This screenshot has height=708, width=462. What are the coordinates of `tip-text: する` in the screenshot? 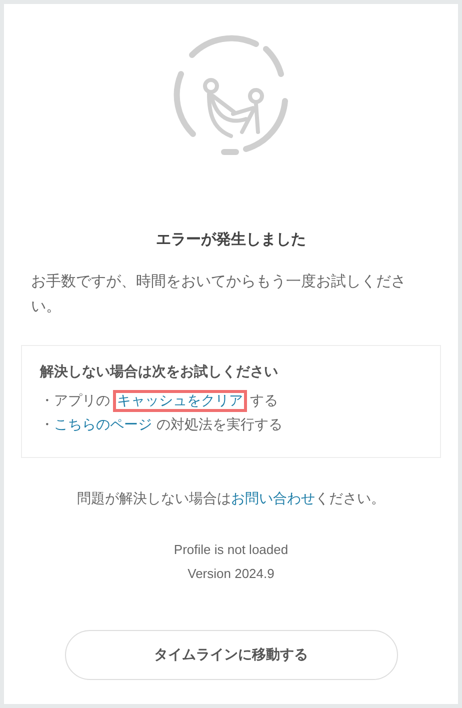 It's located at (264, 401).